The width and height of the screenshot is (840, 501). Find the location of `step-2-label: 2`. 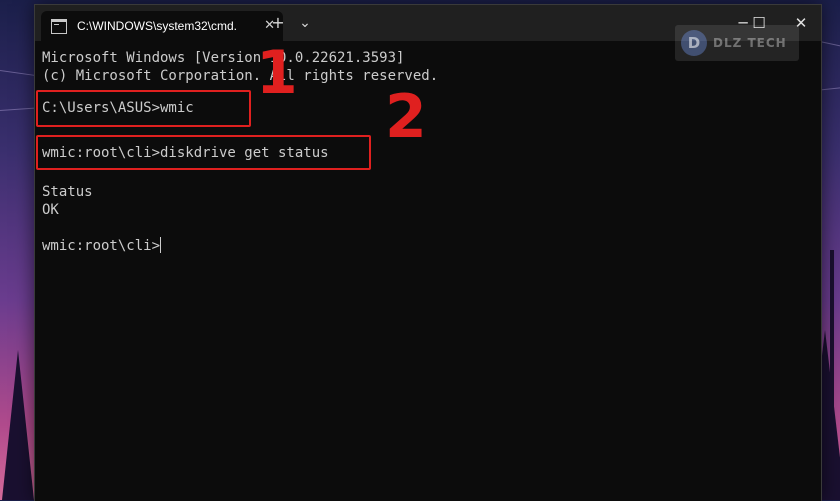

step-2-label: 2 is located at coordinates (406, 117).